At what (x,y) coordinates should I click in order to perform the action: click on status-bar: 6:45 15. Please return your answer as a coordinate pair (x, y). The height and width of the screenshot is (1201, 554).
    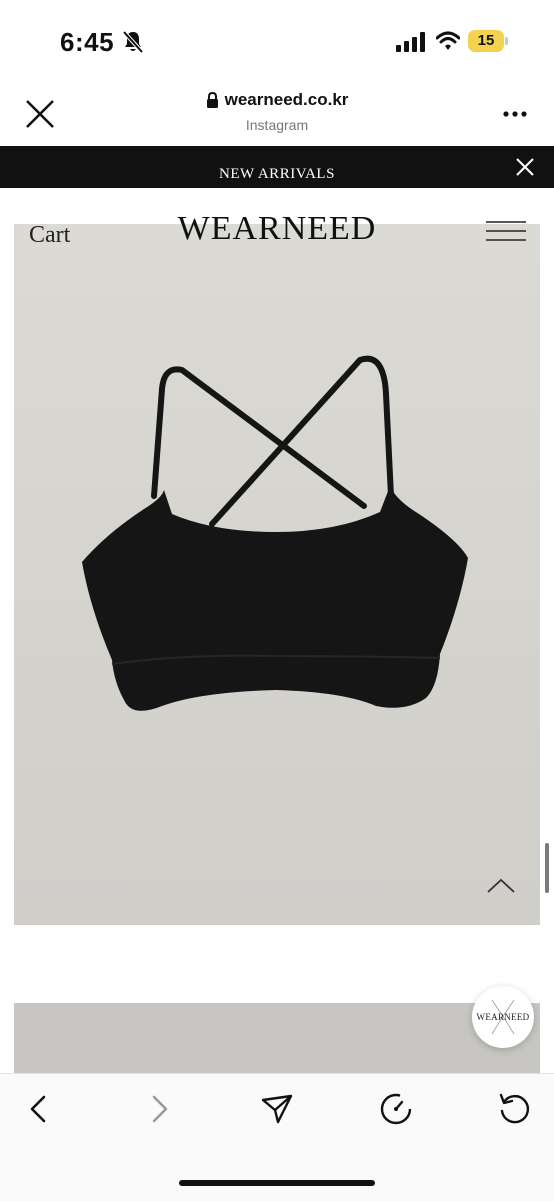
    Looking at the image, I should click on (277, 40).